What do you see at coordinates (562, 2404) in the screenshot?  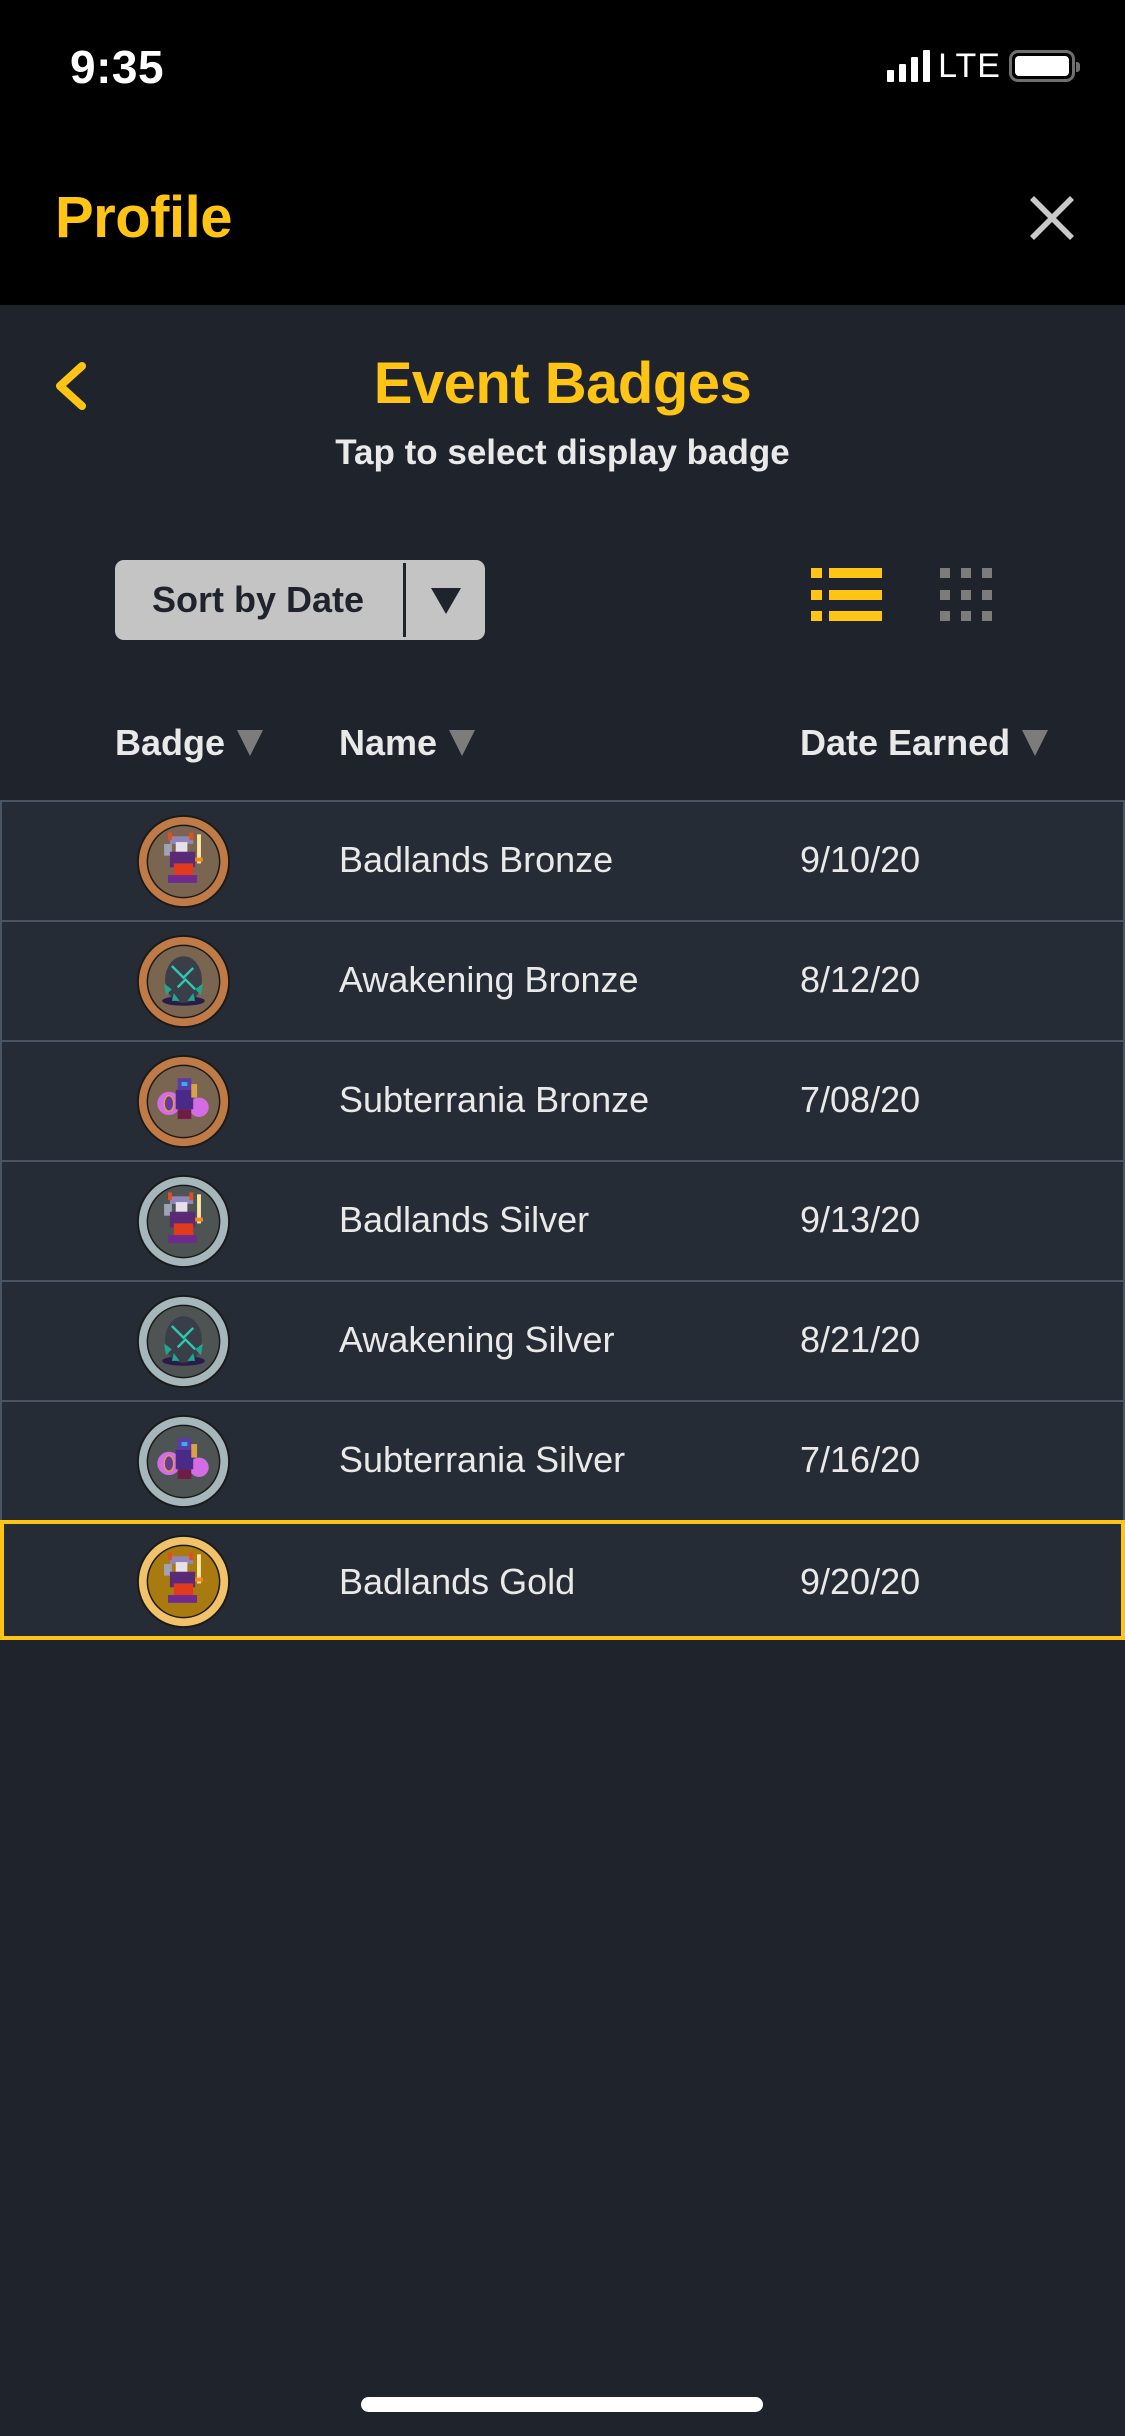 I see `home-indicator` at bounding box center [562, 2404].